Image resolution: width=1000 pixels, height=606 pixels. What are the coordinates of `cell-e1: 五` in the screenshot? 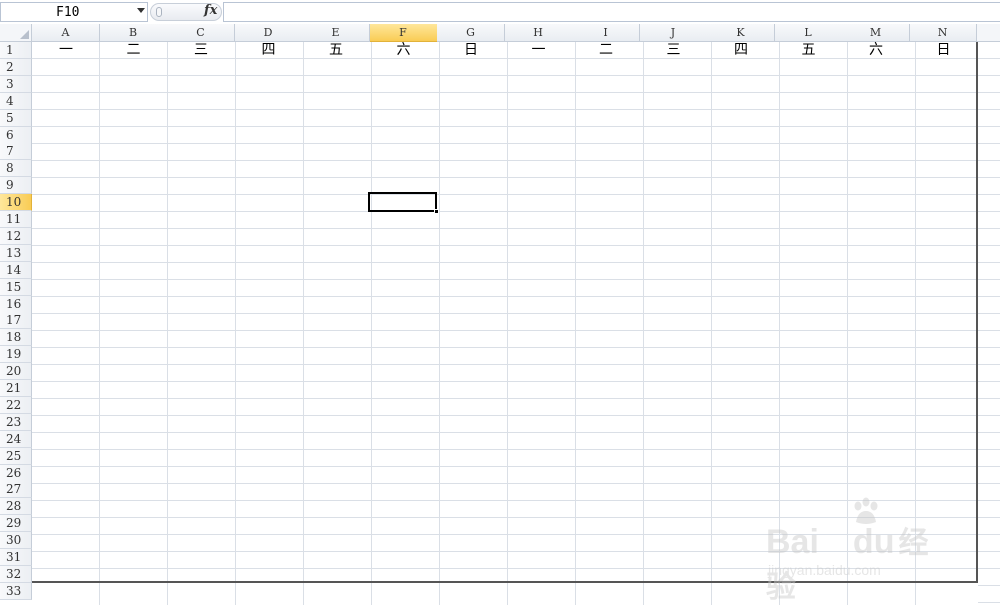 It's located at (336, 50).